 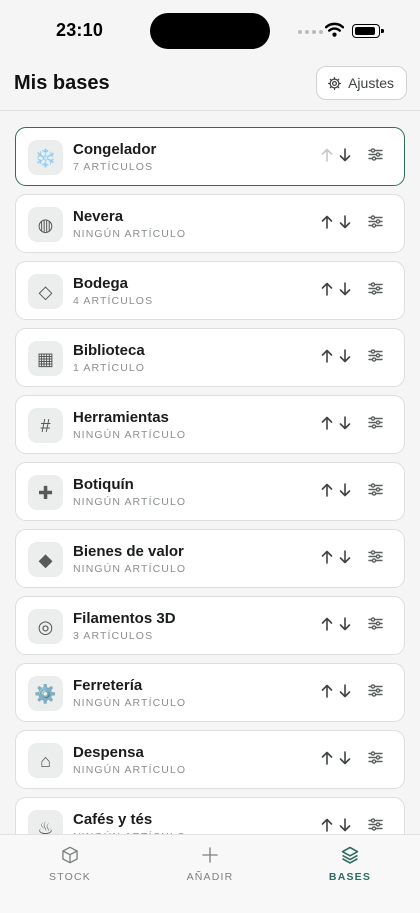 What do you see at coordinates (45, 559) in the screenshot?
I see `diamond-filled-icon: ◆` at bounding box center [45, 559].